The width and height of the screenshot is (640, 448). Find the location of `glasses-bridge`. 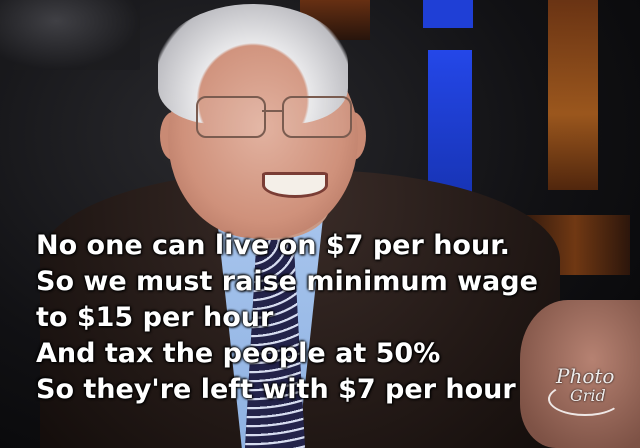

glasses-bridge is located at coordinates (273, 111).